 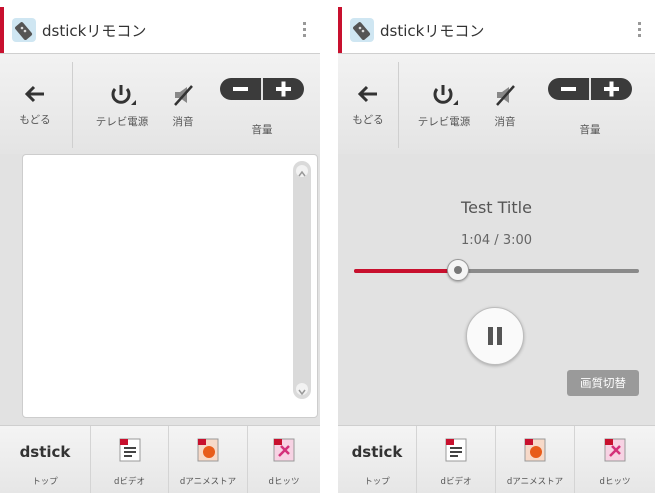 What do you see at coordinates (496, 270) in the screenshot?
I see `seek-bar` at bounding box center [496, 270].